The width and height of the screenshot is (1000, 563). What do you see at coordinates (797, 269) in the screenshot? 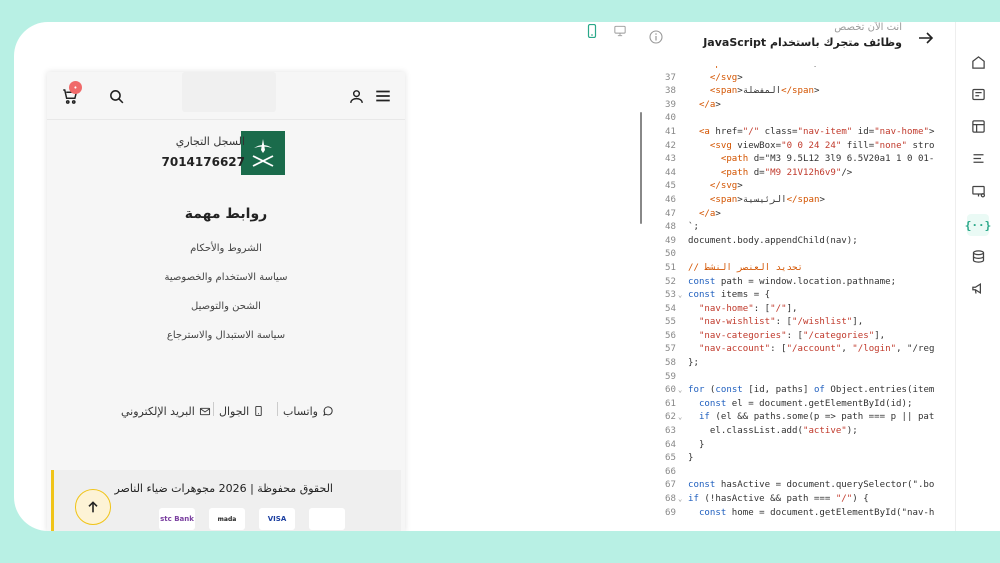
I see `code-line: 51 // تحديد العنصر النشط` at bounding box center [797, 269].